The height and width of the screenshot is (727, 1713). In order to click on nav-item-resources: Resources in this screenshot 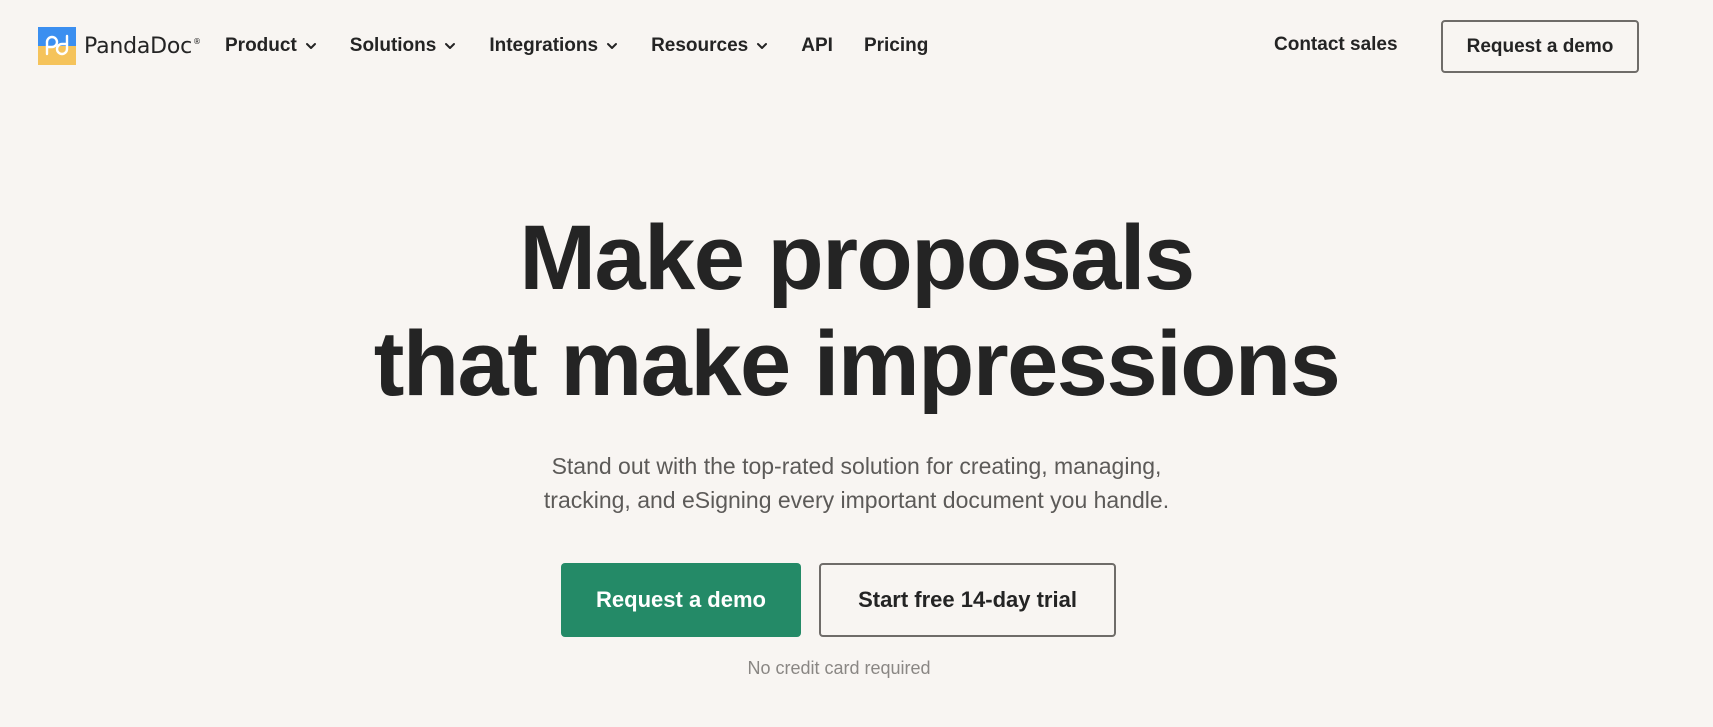, I will do `click(709, 46)`.